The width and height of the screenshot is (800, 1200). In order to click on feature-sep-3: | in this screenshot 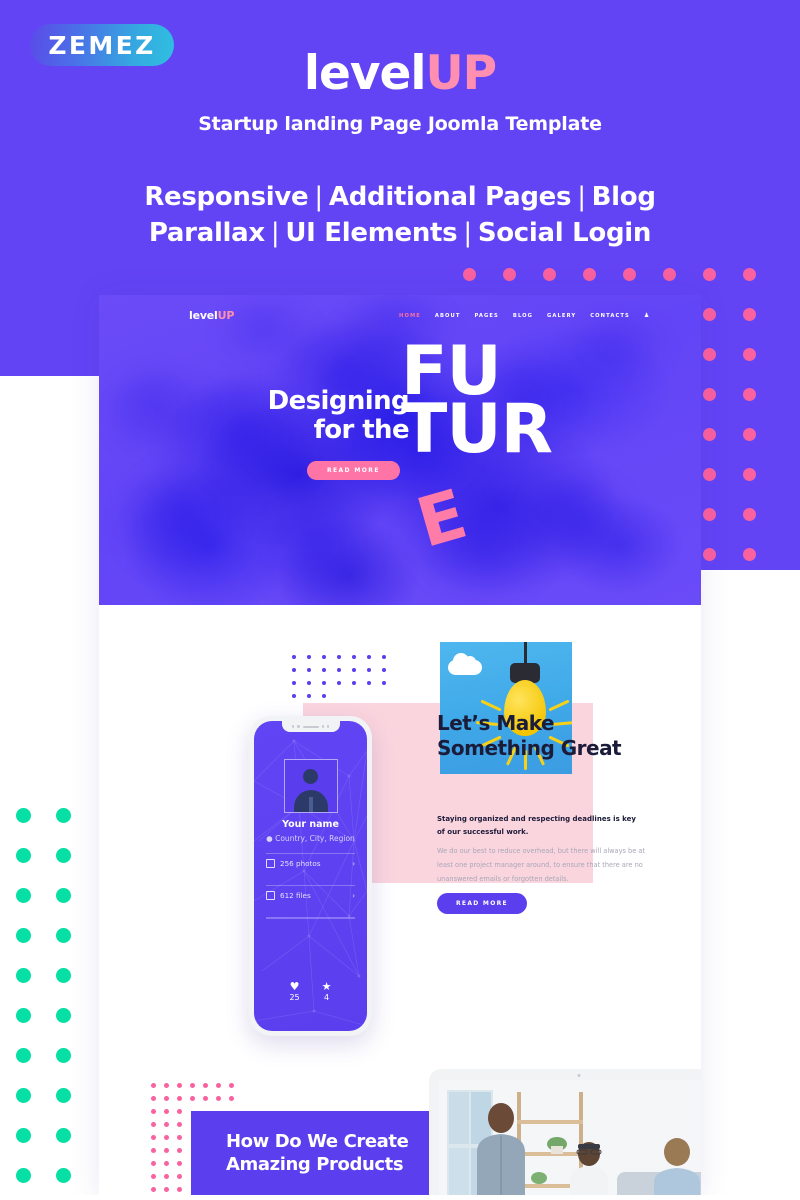, I will do `click(275, 232)`.